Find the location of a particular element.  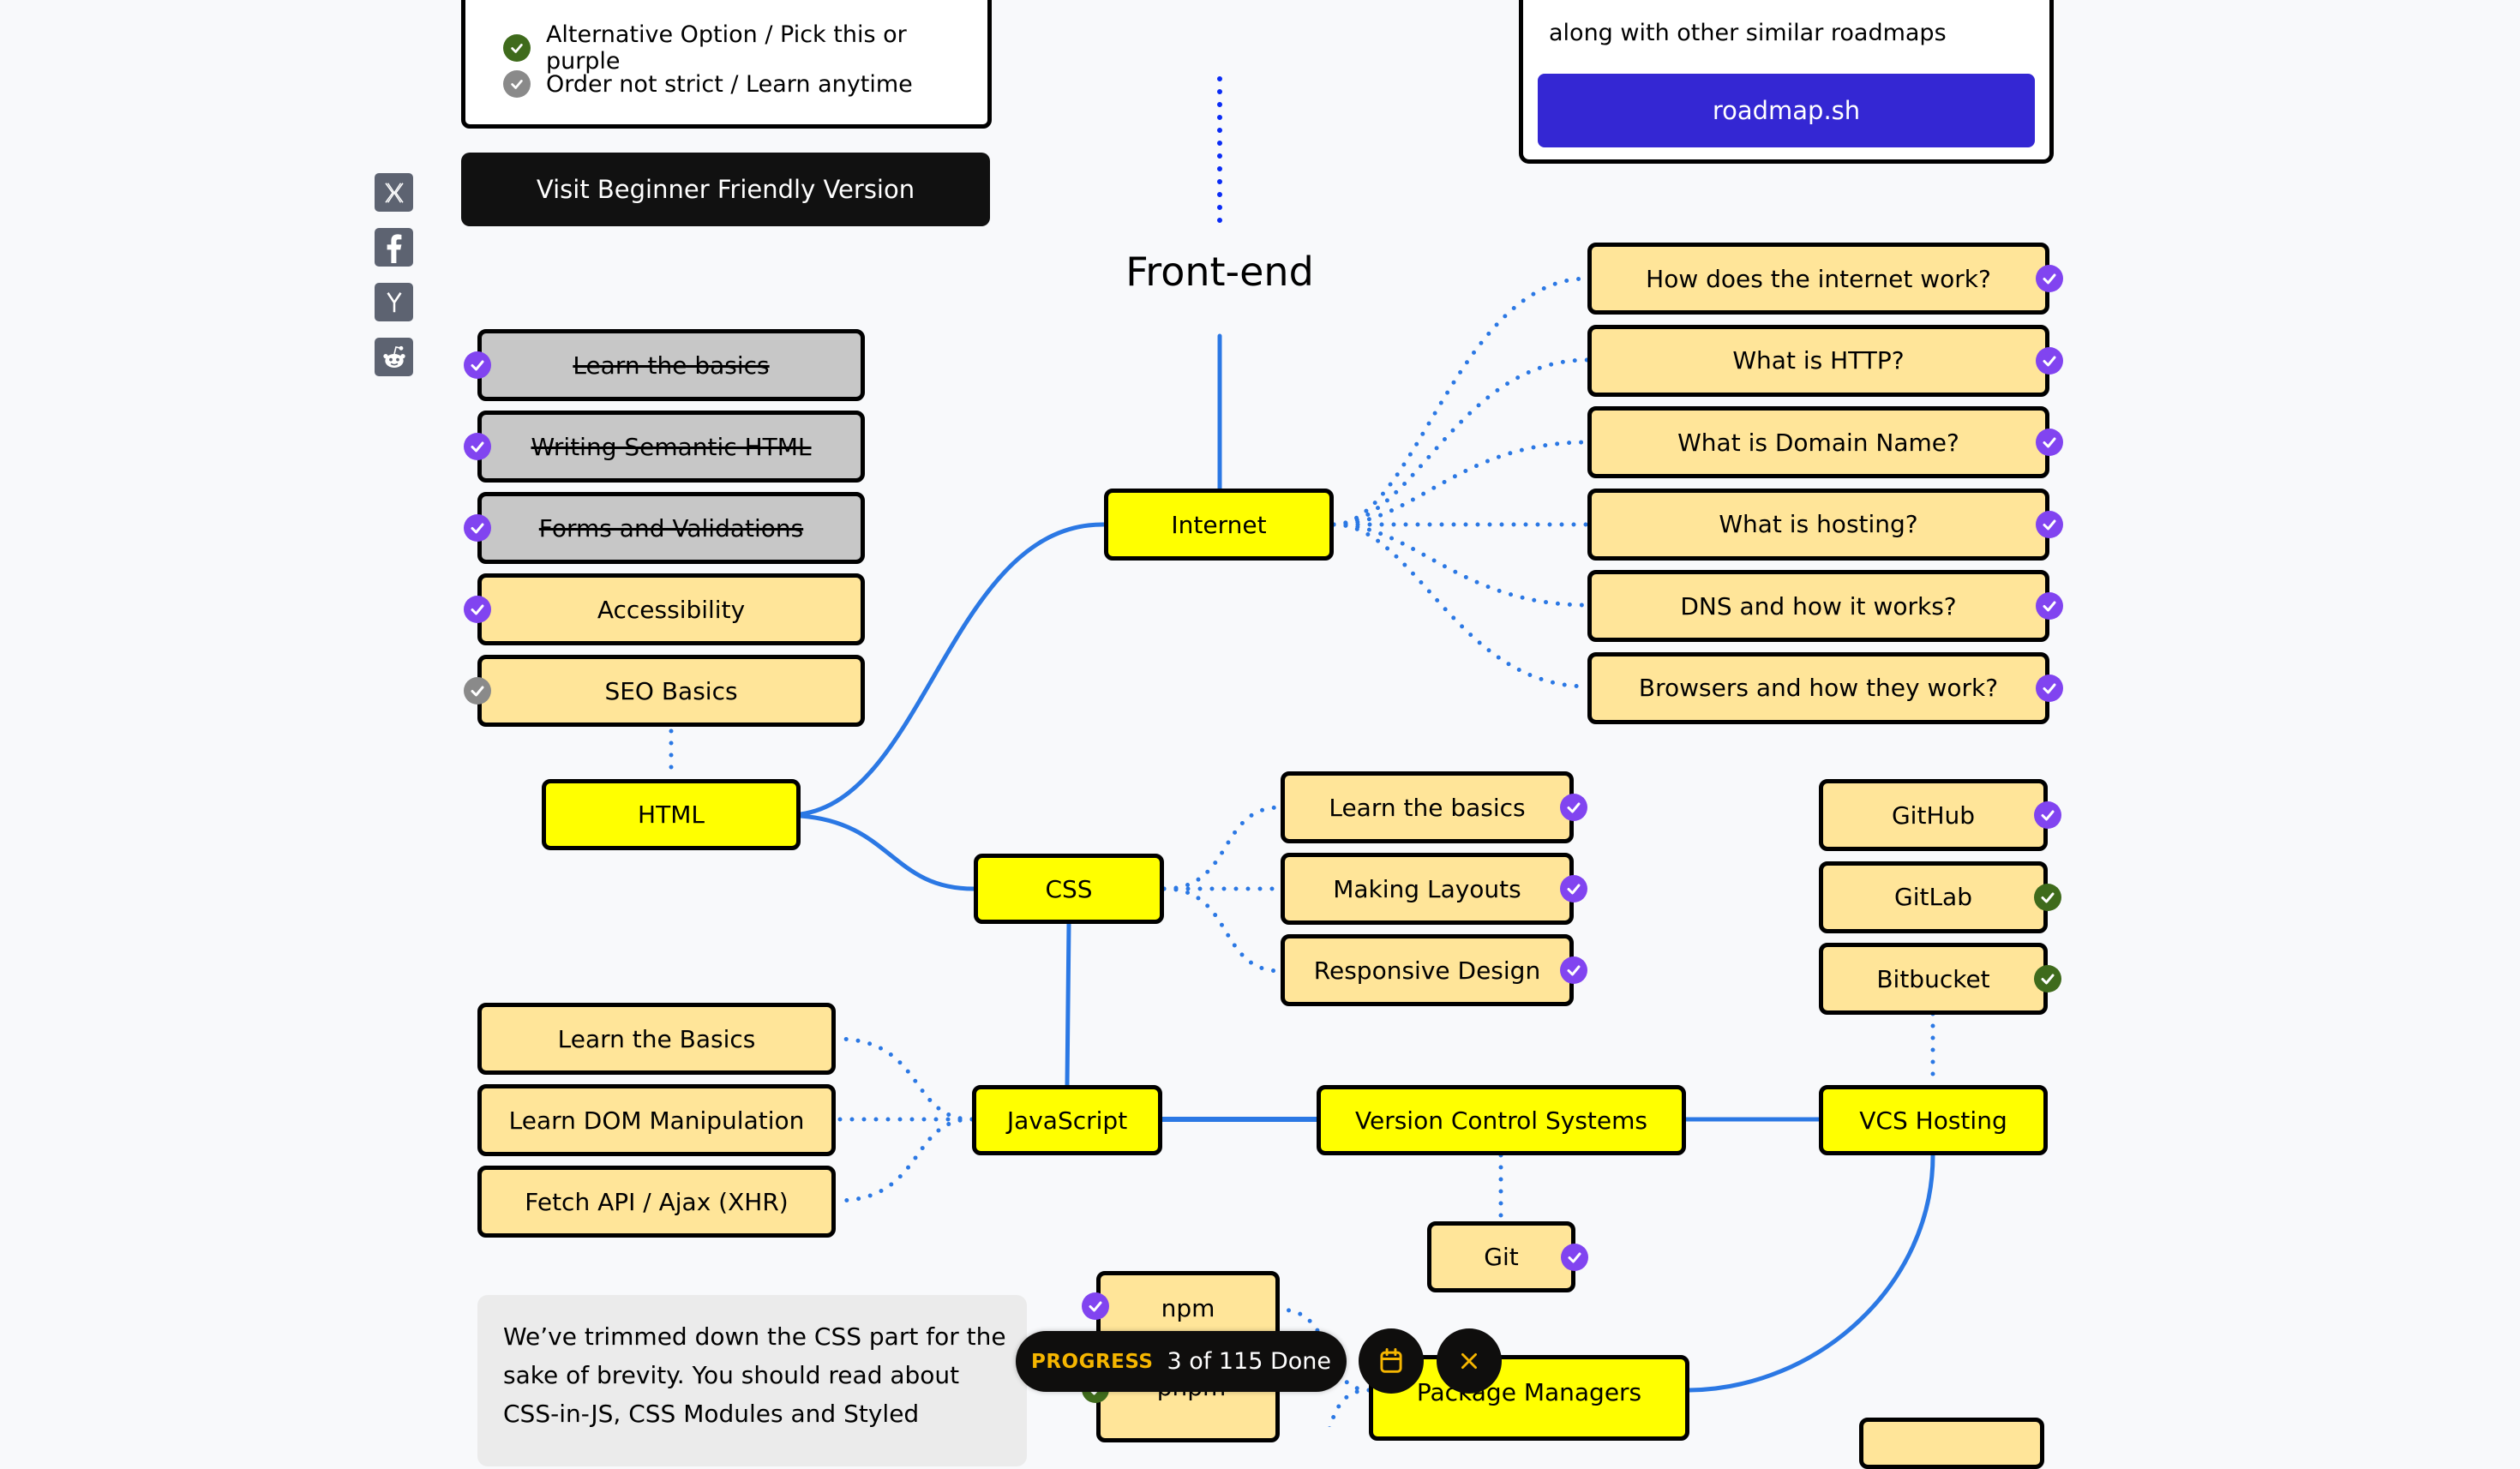

node-label: Accessibility is located at coordinates (671, 609).